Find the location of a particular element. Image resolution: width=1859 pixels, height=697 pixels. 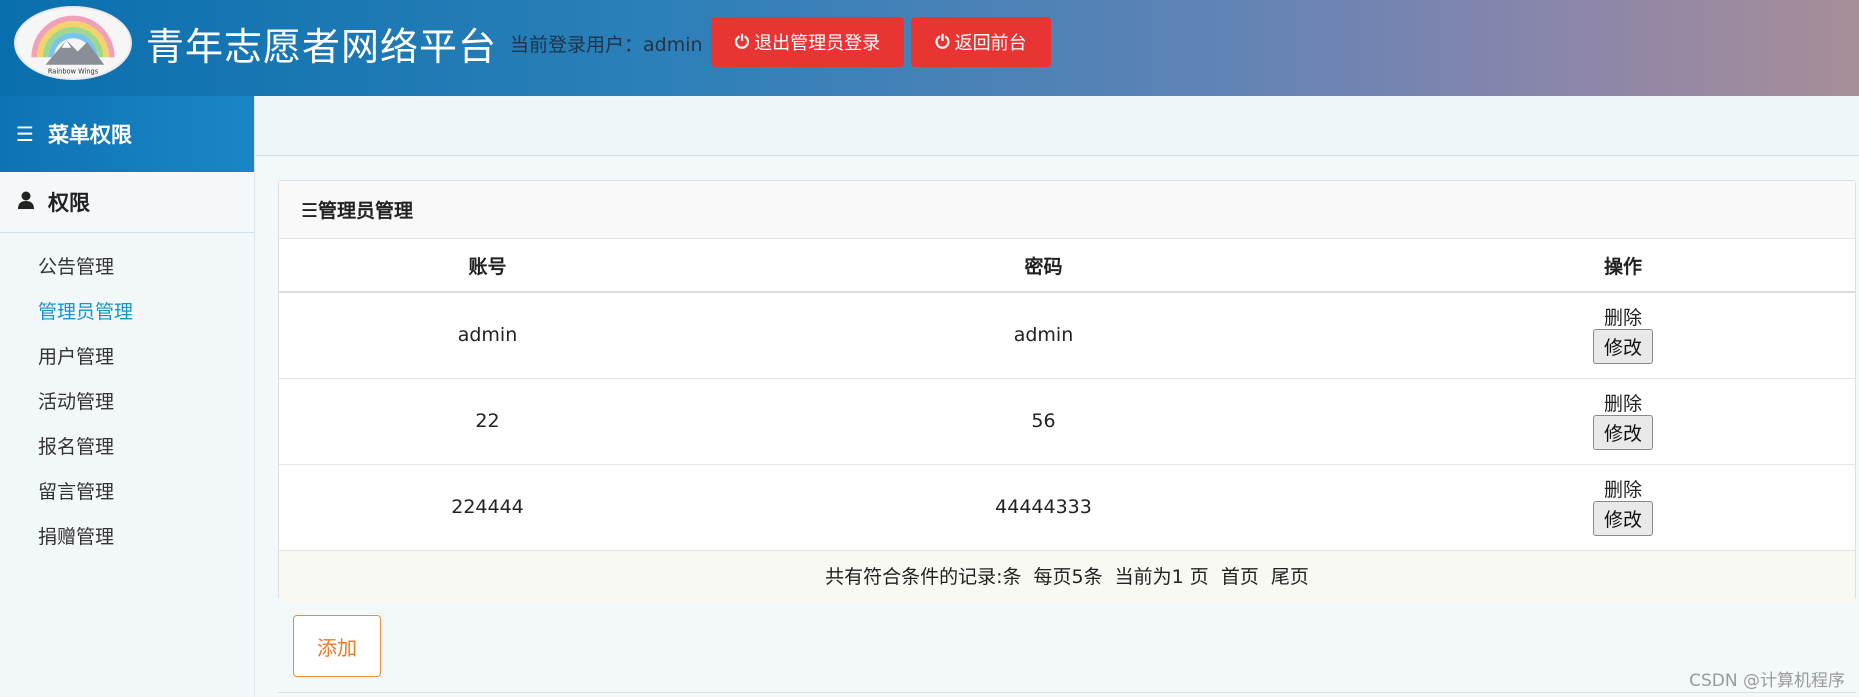

sidebar-item-announcements: 公告管理 is located at coordinates (127, 267).